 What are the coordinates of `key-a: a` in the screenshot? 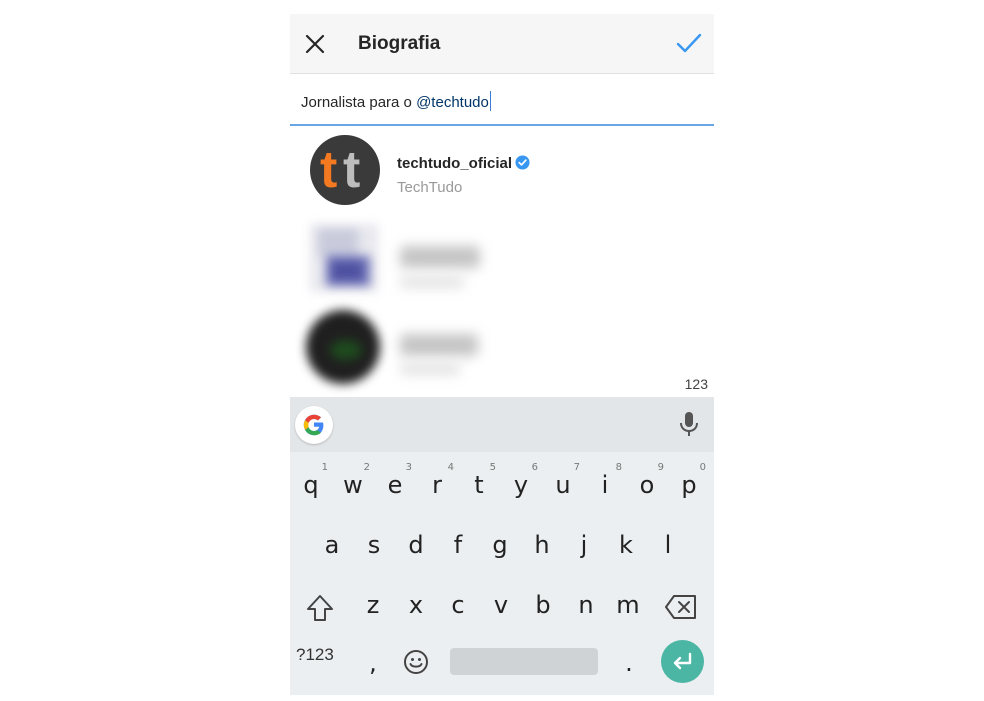 It's located at (332, 545).